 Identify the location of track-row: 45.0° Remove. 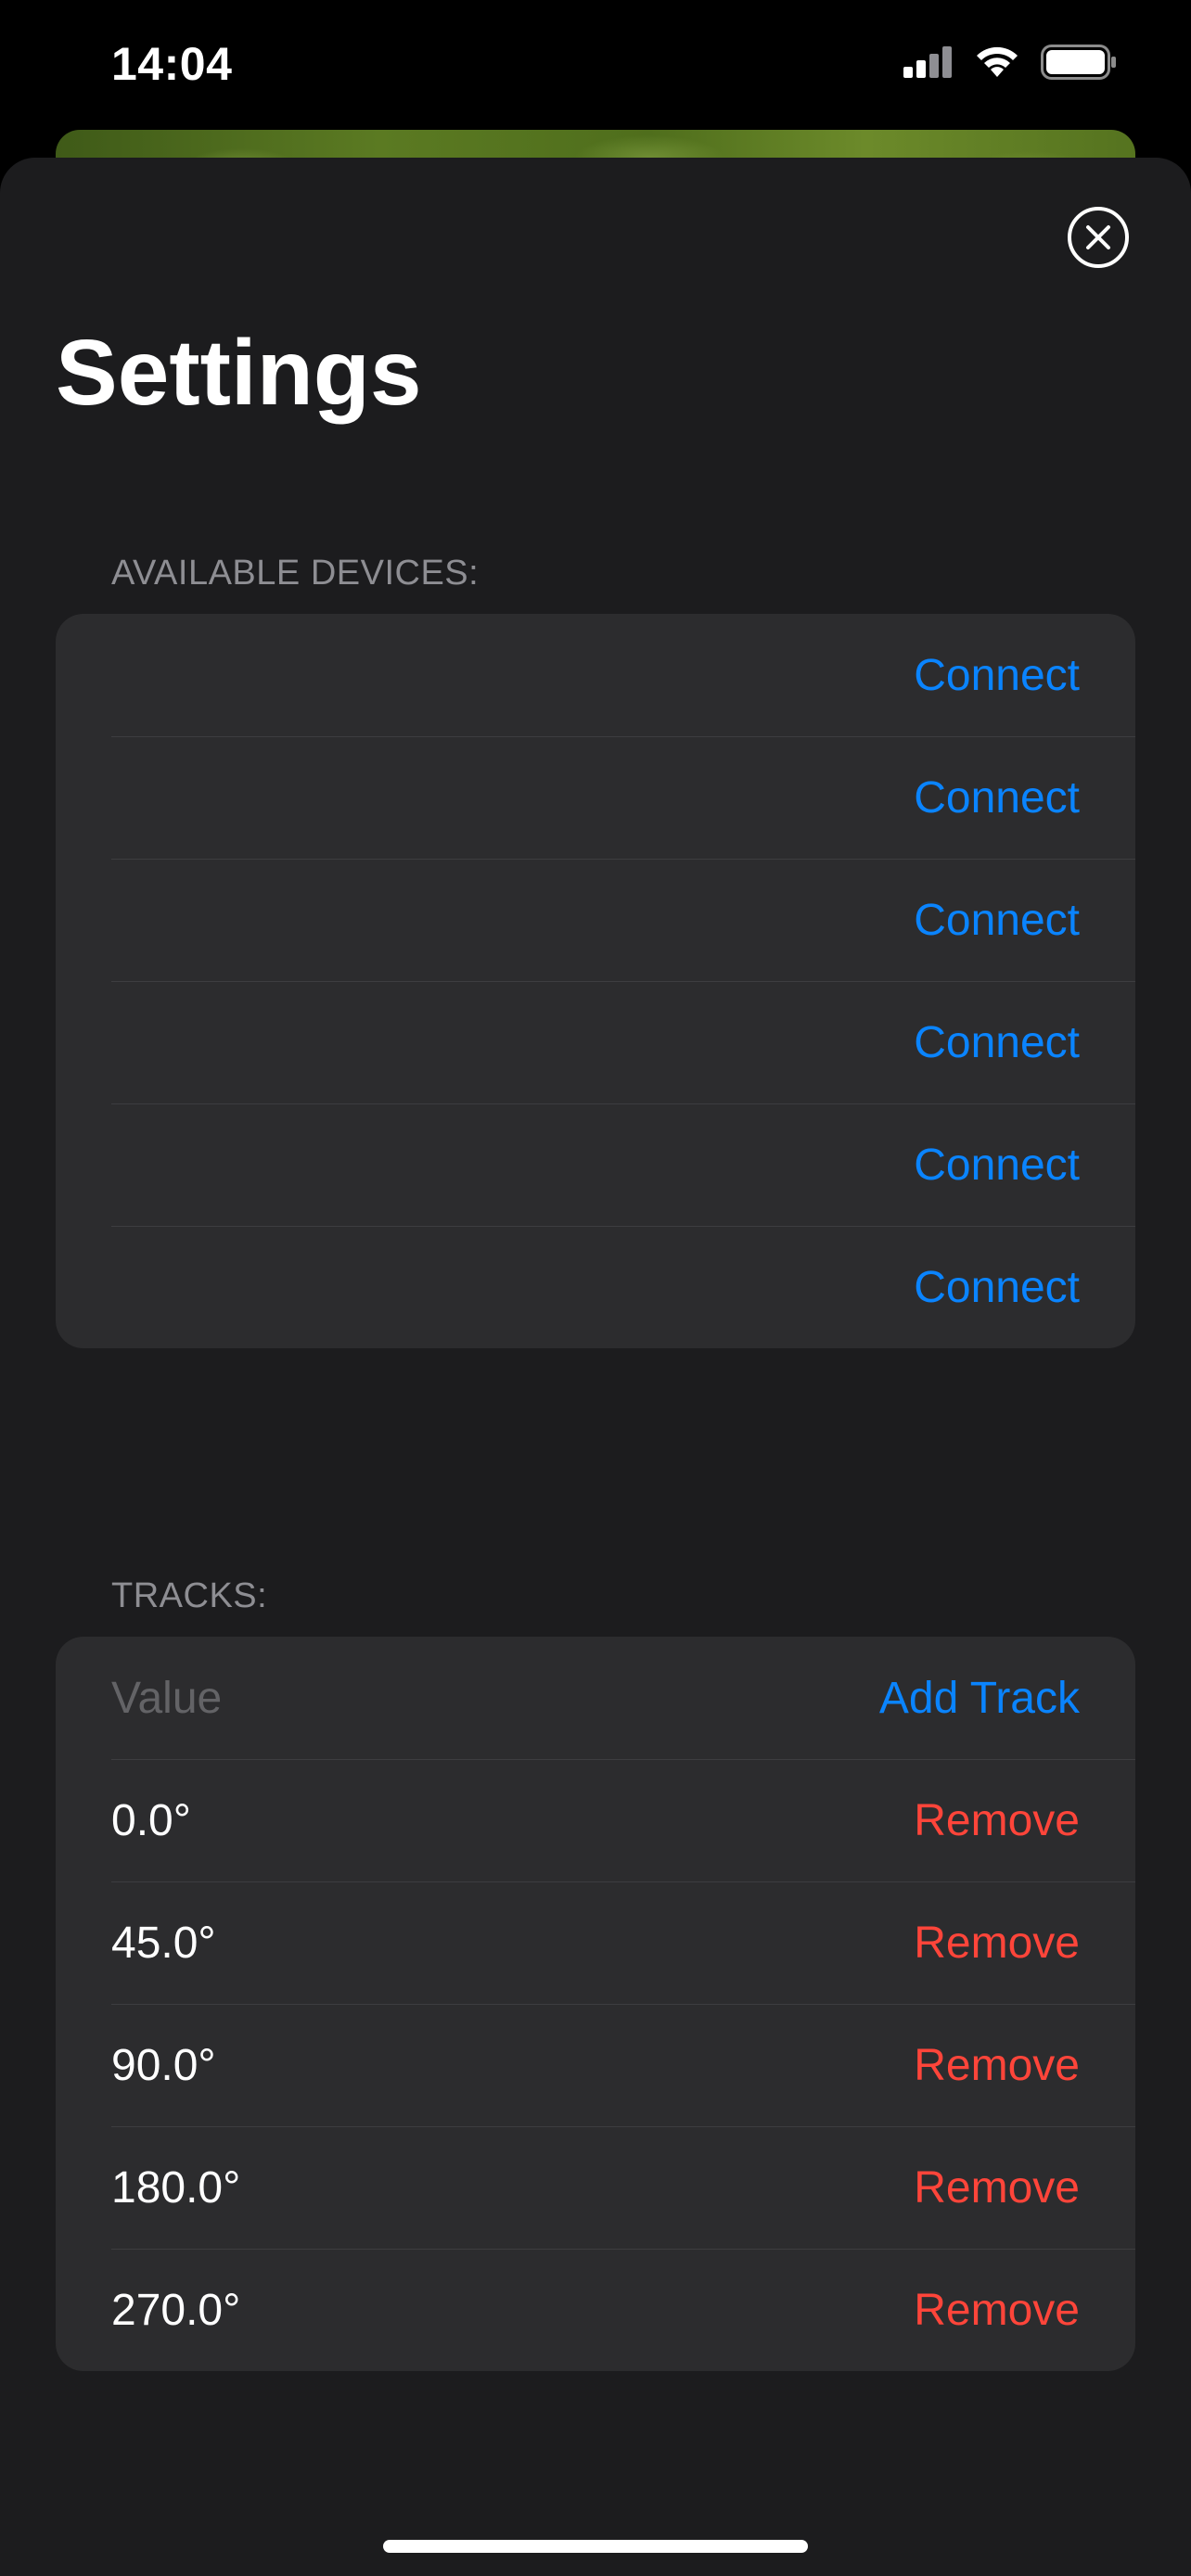
(595, 1942).